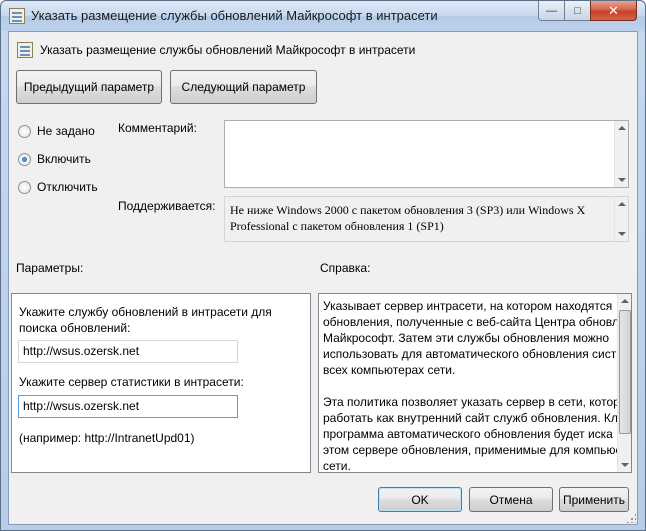  Describe the element at coordinates (67, 187) in the screenshot. I see `radio-disabled-label: Отключить` at that location.